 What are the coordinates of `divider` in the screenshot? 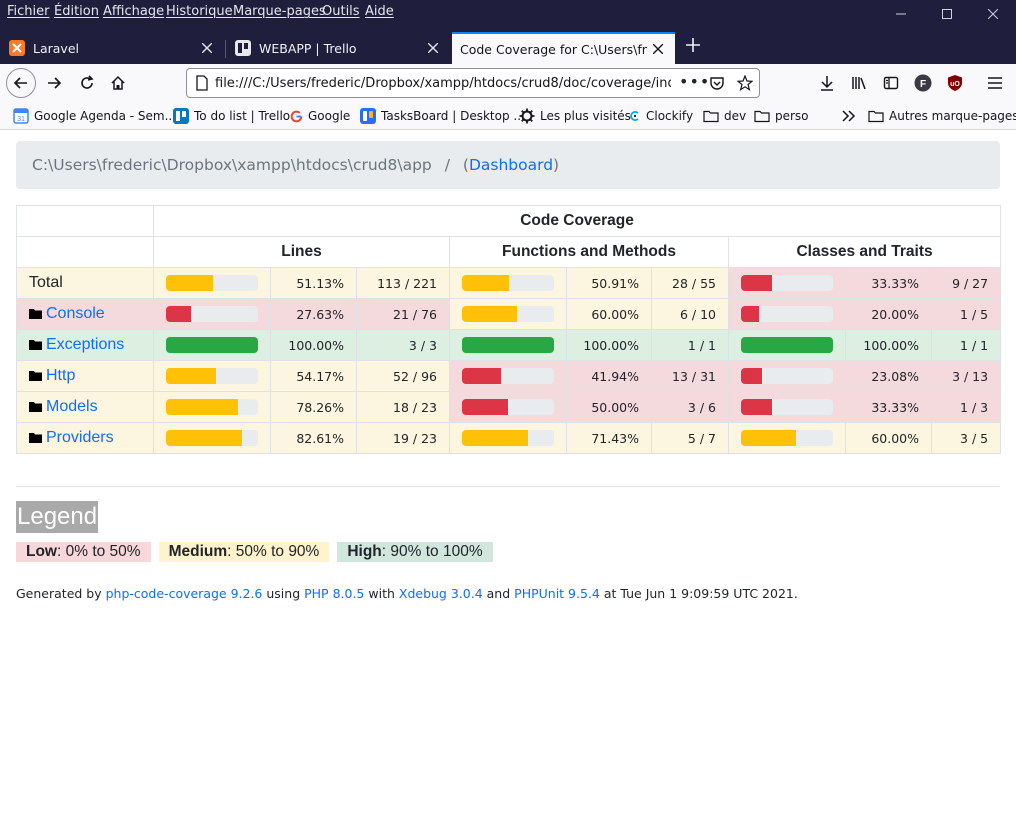 It's located at (508, 486).